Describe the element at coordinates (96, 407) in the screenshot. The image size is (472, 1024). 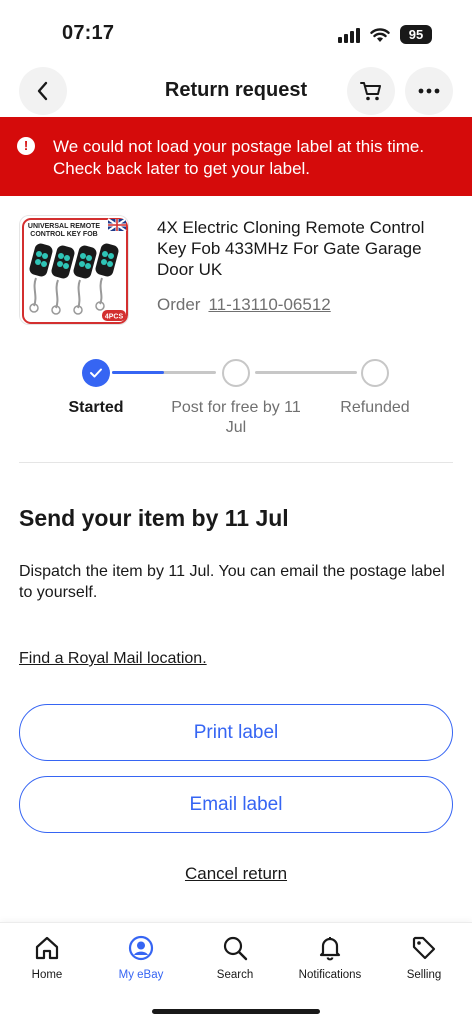
I see `step-label-started: Started` at that location.